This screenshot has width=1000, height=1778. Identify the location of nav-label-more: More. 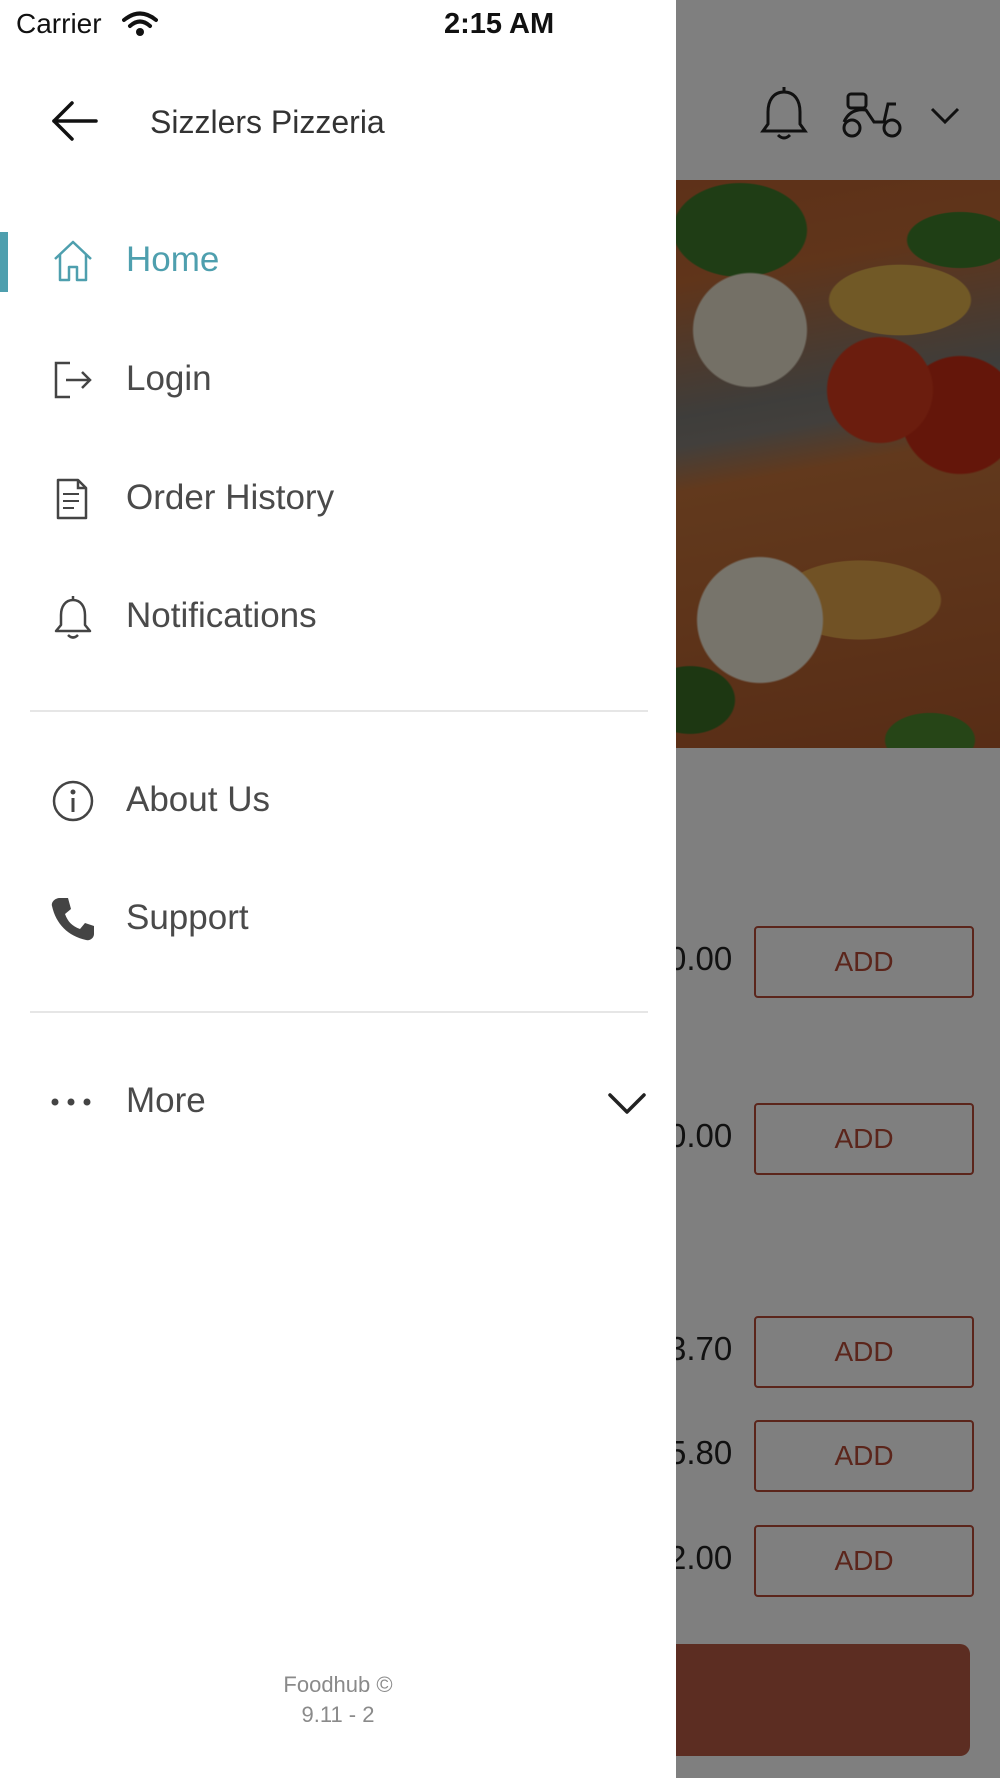
(166, 1100).